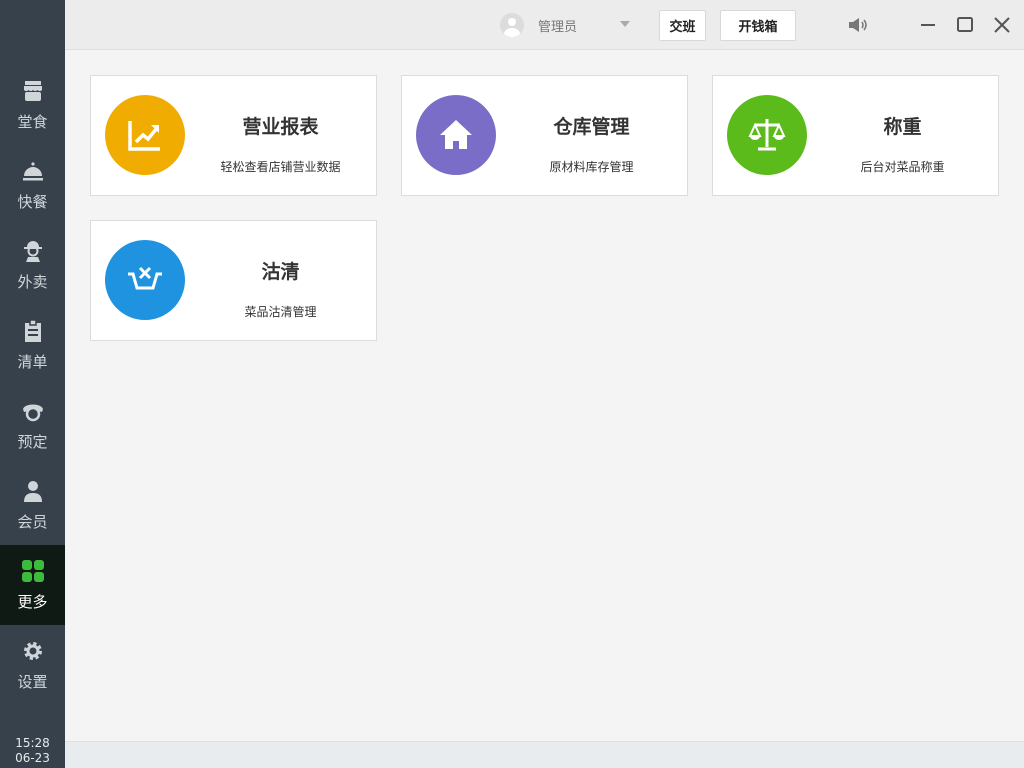  Describe the element at coordinates (32, 412) in the screenshot. I see `phone-icon` at that location.